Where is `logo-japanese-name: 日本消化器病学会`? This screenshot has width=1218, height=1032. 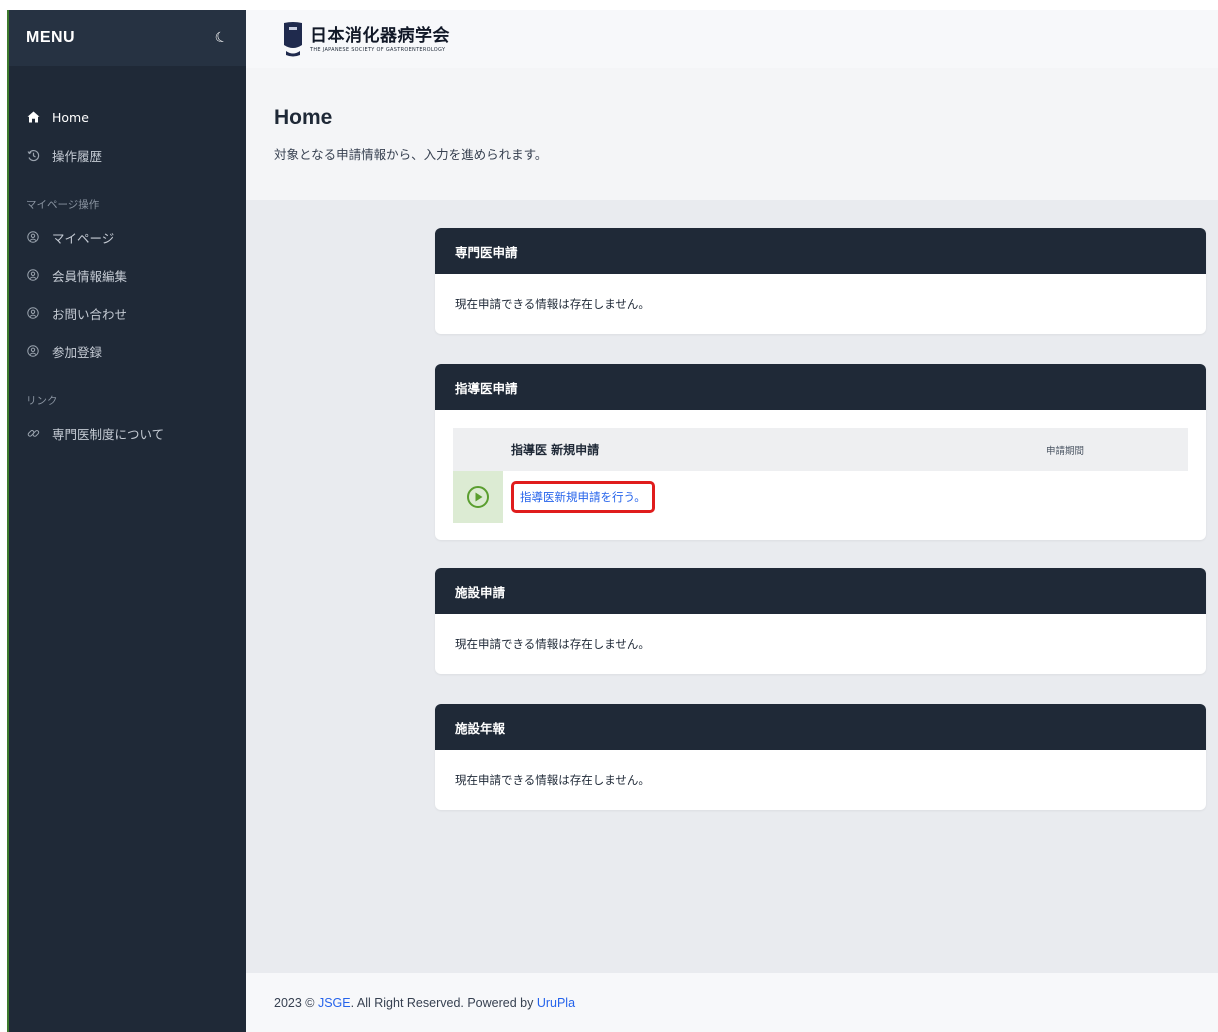
logo-japanese-name: 日本消化器病学会 is located at coordinates (380, 35).